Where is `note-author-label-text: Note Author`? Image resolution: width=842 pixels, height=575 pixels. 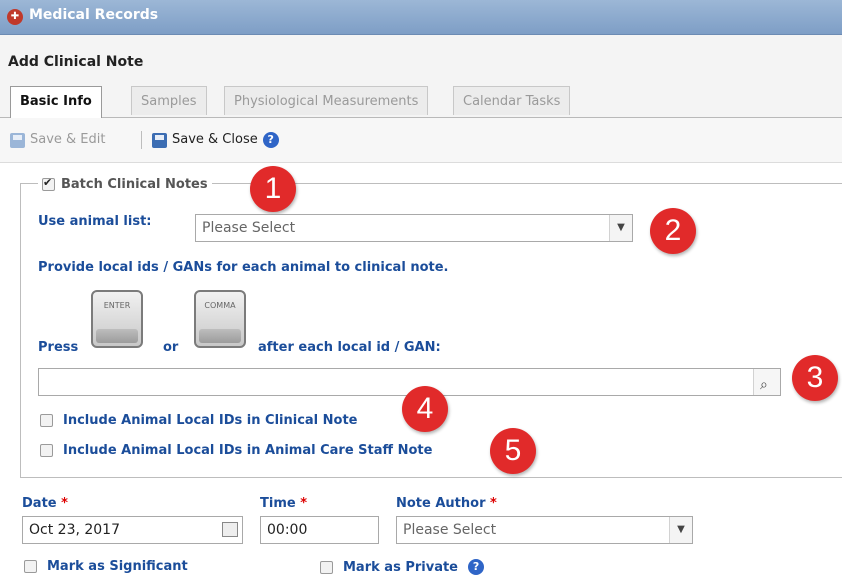 note-author-label-text: Note Author is located at coordinates (441, 503).